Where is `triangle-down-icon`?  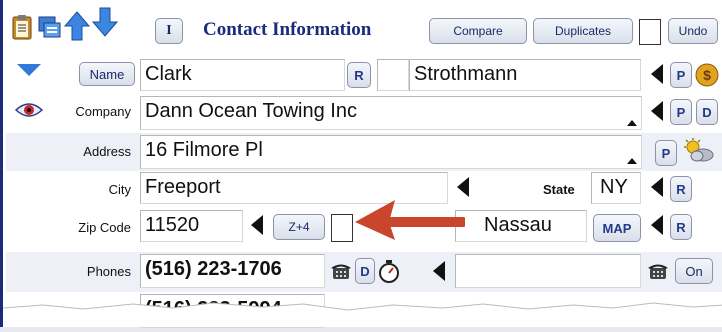
triangle-down-icon is located at coordinates (29, 71).